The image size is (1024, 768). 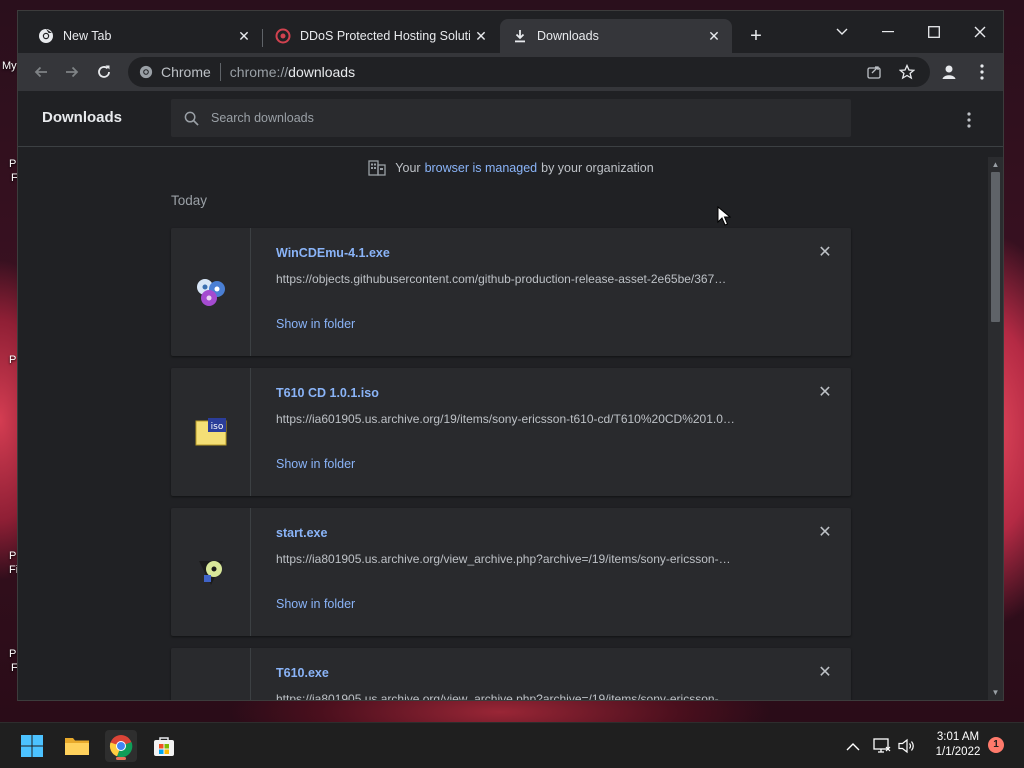 I want to click on file-explorer-button, so click(x=77, y=746).